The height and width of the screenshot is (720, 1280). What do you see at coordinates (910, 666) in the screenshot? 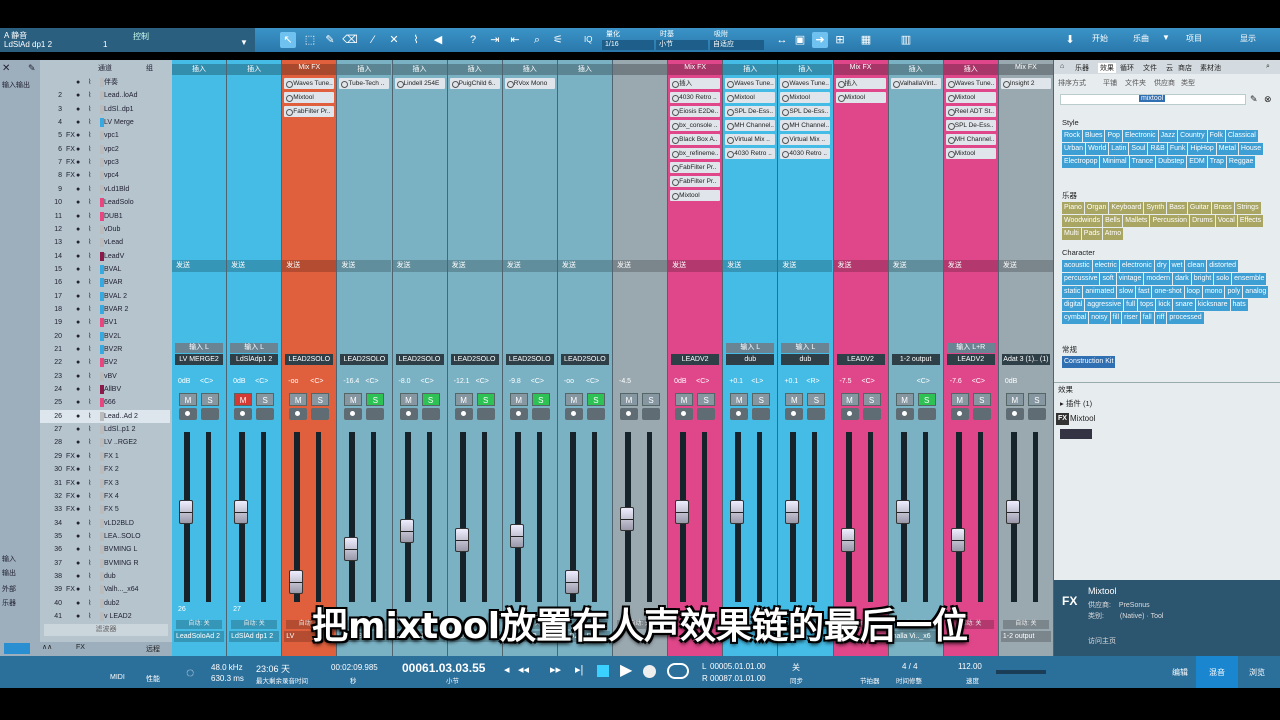
I see `time-signature: 4 / 4` at bounding box center [910, 666].